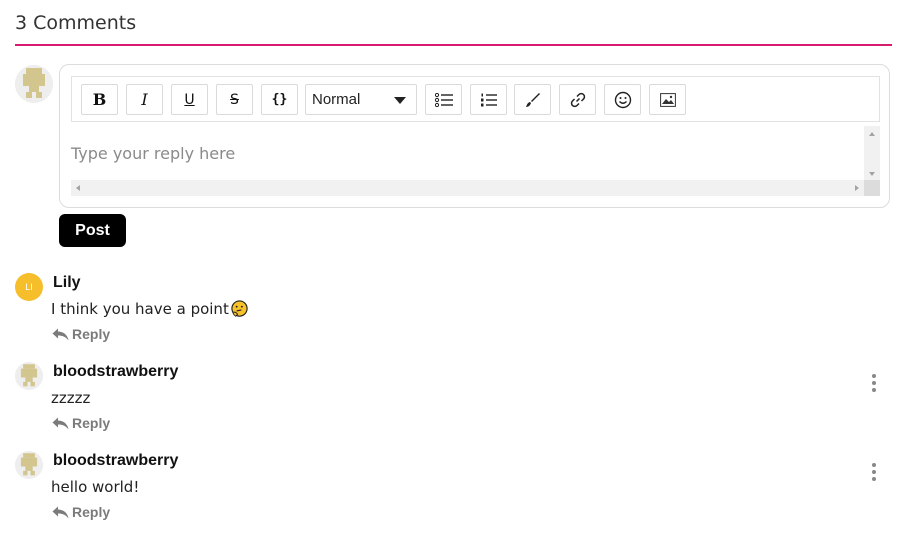 Image resolution: width=901 pixels, height=535 pixels. I want to click on editor-toolbar: B I U S {} Normal, so click(475, 99).